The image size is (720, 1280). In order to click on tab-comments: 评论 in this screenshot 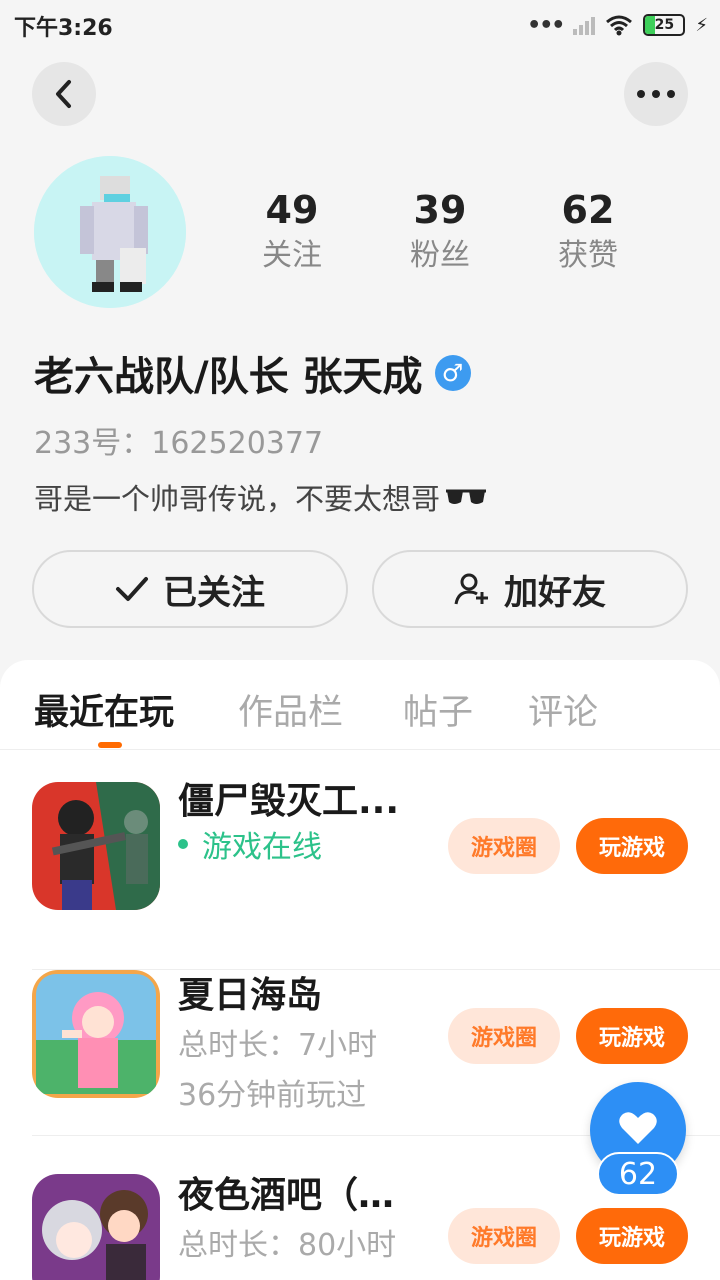, I will do `click(563, 709)`.